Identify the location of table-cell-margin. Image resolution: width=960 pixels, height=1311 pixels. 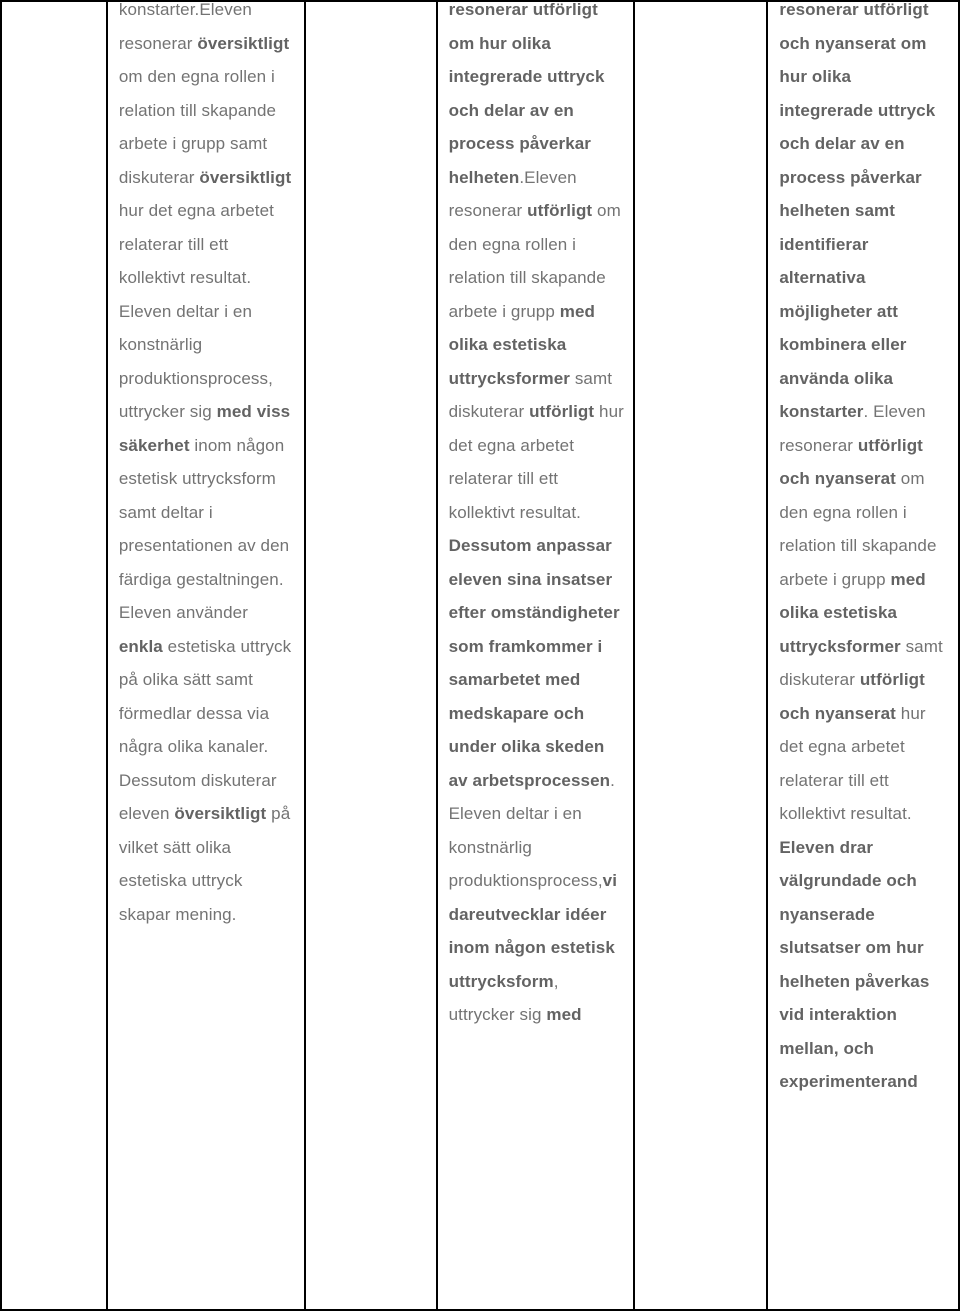
(54, 655).